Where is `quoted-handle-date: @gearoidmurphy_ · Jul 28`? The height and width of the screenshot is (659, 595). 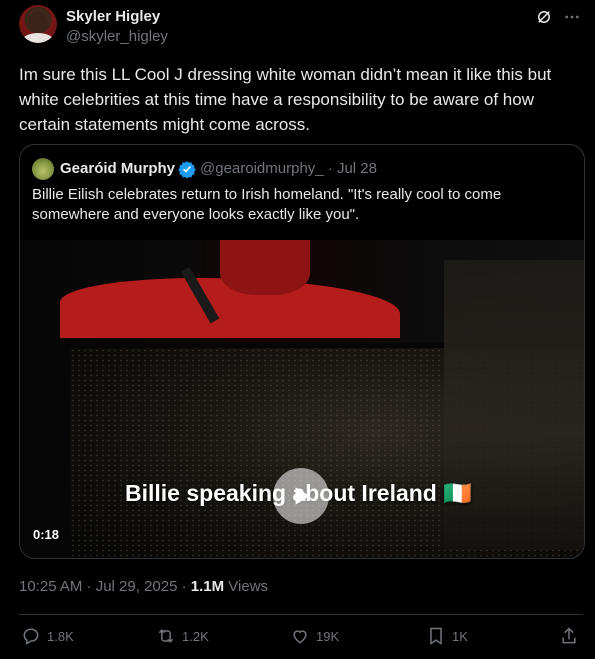
quoted-handle-date: @gearoidmurphy_ · Jul 28 is located at coordinates (288, 168).